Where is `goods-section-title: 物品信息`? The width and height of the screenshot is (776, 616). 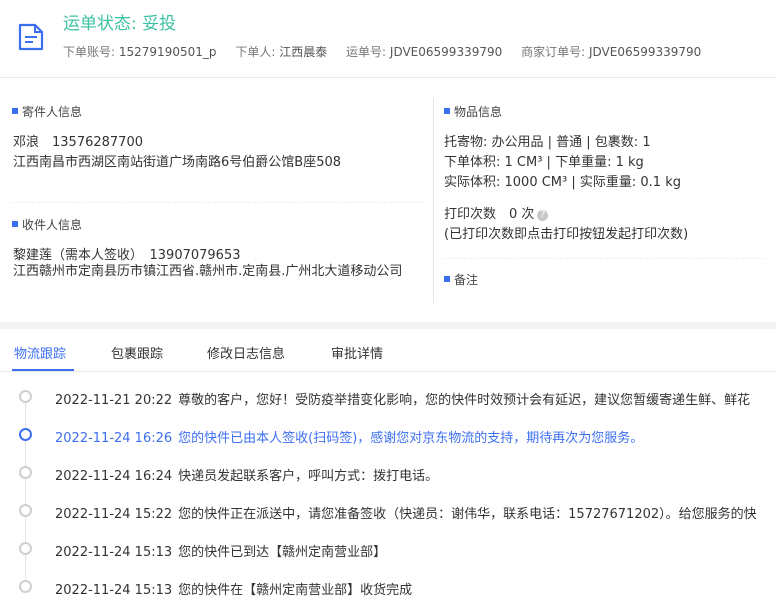 goods-section-title: 物品信息 is located at coordinates (473, 111).